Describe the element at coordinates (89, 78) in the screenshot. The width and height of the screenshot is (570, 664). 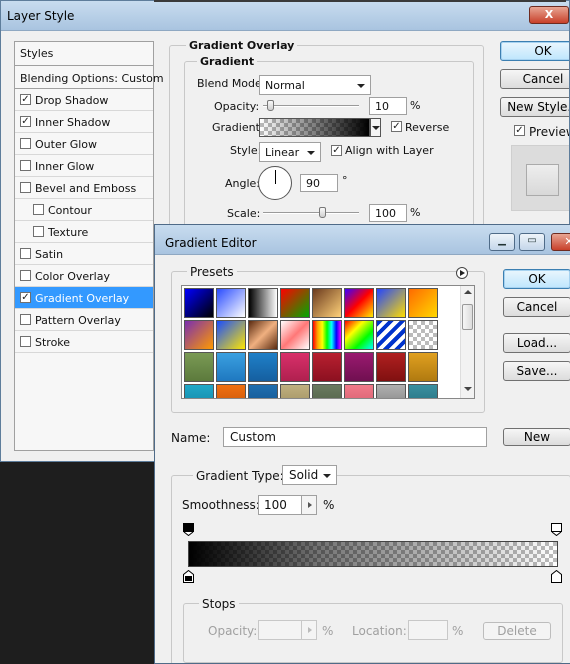
I see `blending-options-item: Blending Options: Custom` at that location.